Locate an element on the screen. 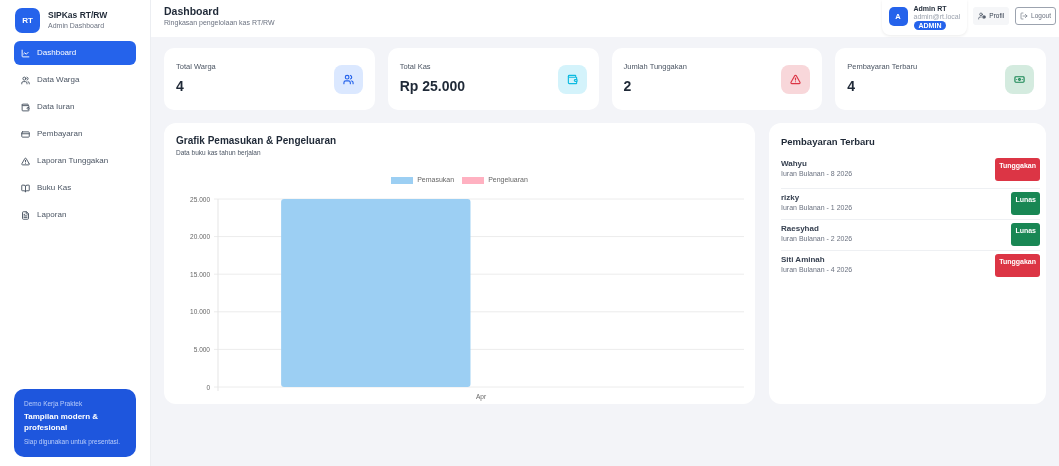 This screenshot has height=466, width=1059. nav-item: Laporan Tunggakan is located at coordinates (75, 161).